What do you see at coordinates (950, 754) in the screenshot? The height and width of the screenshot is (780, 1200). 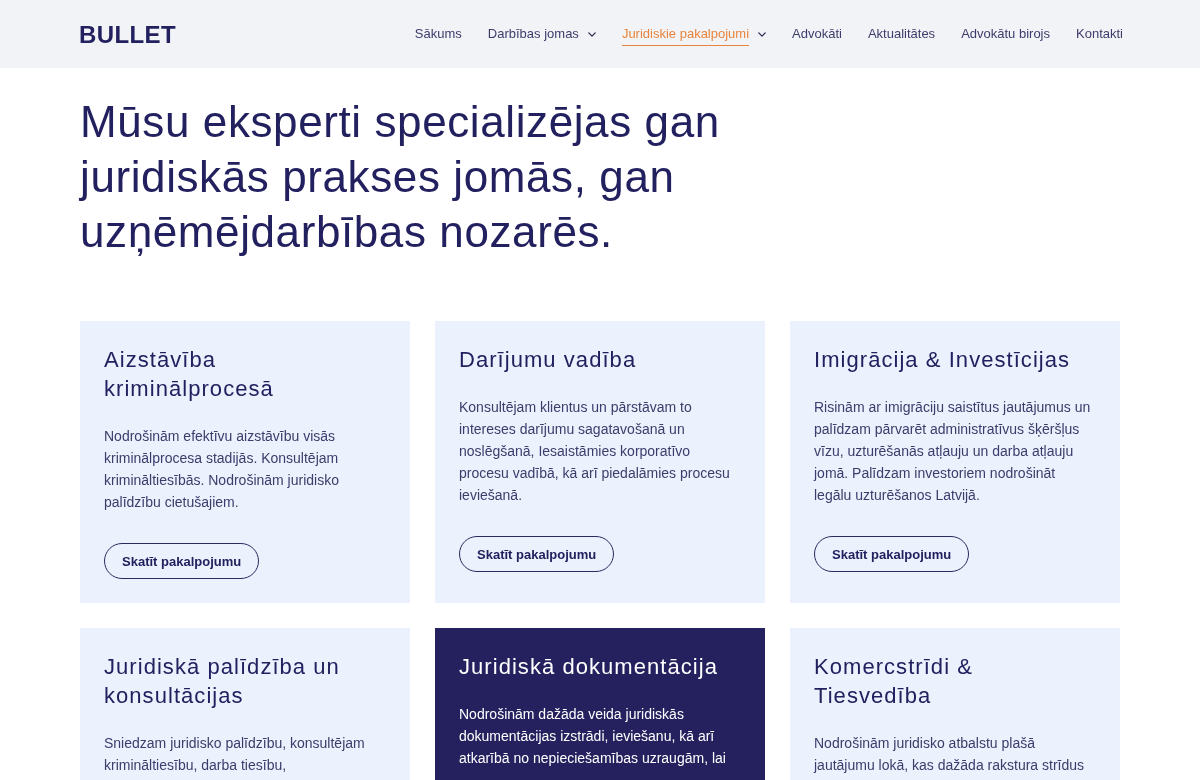 I see `card-text: Nodrošinām juridisko atbalstu plašā jautājumu lokā, kas dažāda rakstura strīdus` at bounding box center [950, 754].